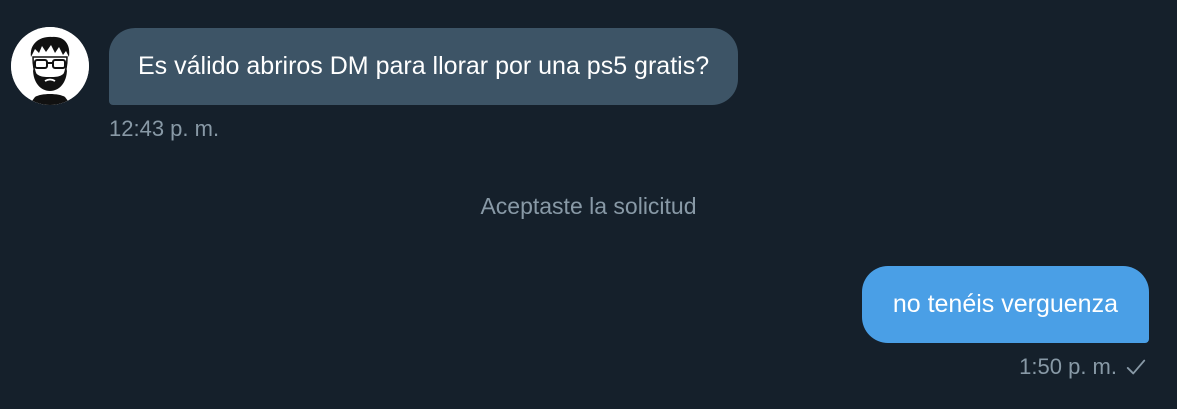  I want to click on outgoing-message-time: 1:50 p. m., so click(1068, 366).